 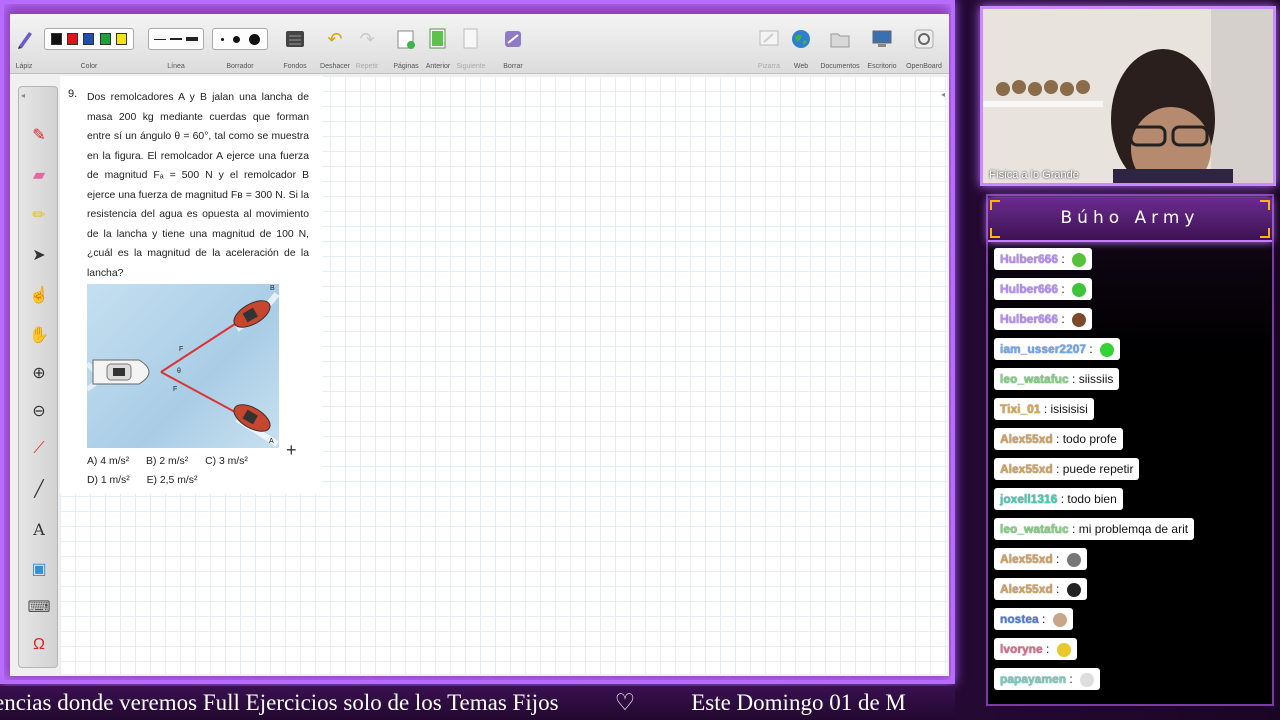 What do you see at coordinates (1094, 529) in the screenshot?
I see `chat-message: leo_watafuc : mi problemqa de arit` at bounding box center [1094, 529].